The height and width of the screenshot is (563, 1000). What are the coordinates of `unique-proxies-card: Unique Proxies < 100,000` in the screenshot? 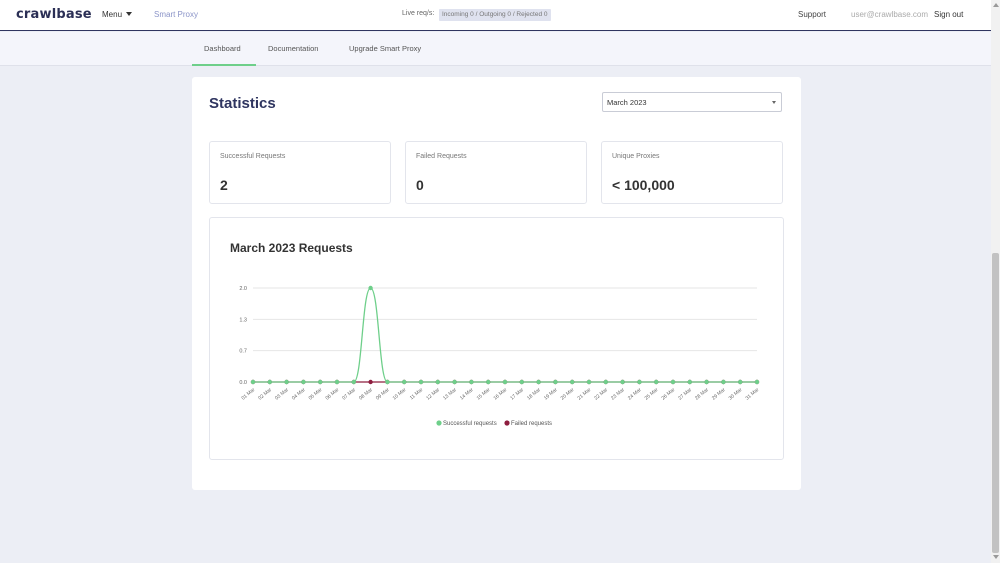 It's located at (692, 172).